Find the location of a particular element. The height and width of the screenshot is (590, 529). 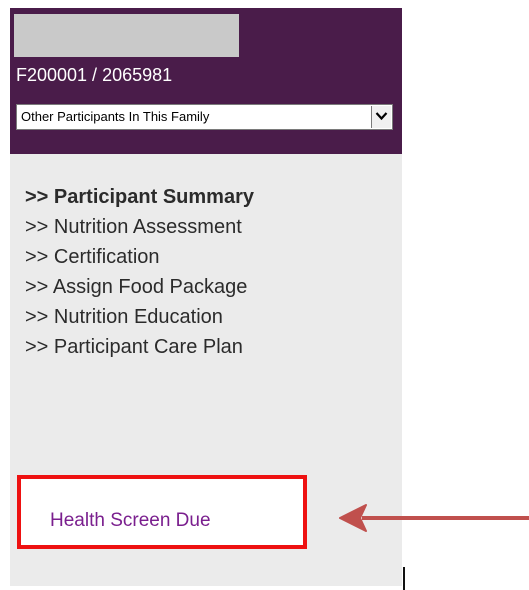

text-cursor is located at coordinates (404, 578).